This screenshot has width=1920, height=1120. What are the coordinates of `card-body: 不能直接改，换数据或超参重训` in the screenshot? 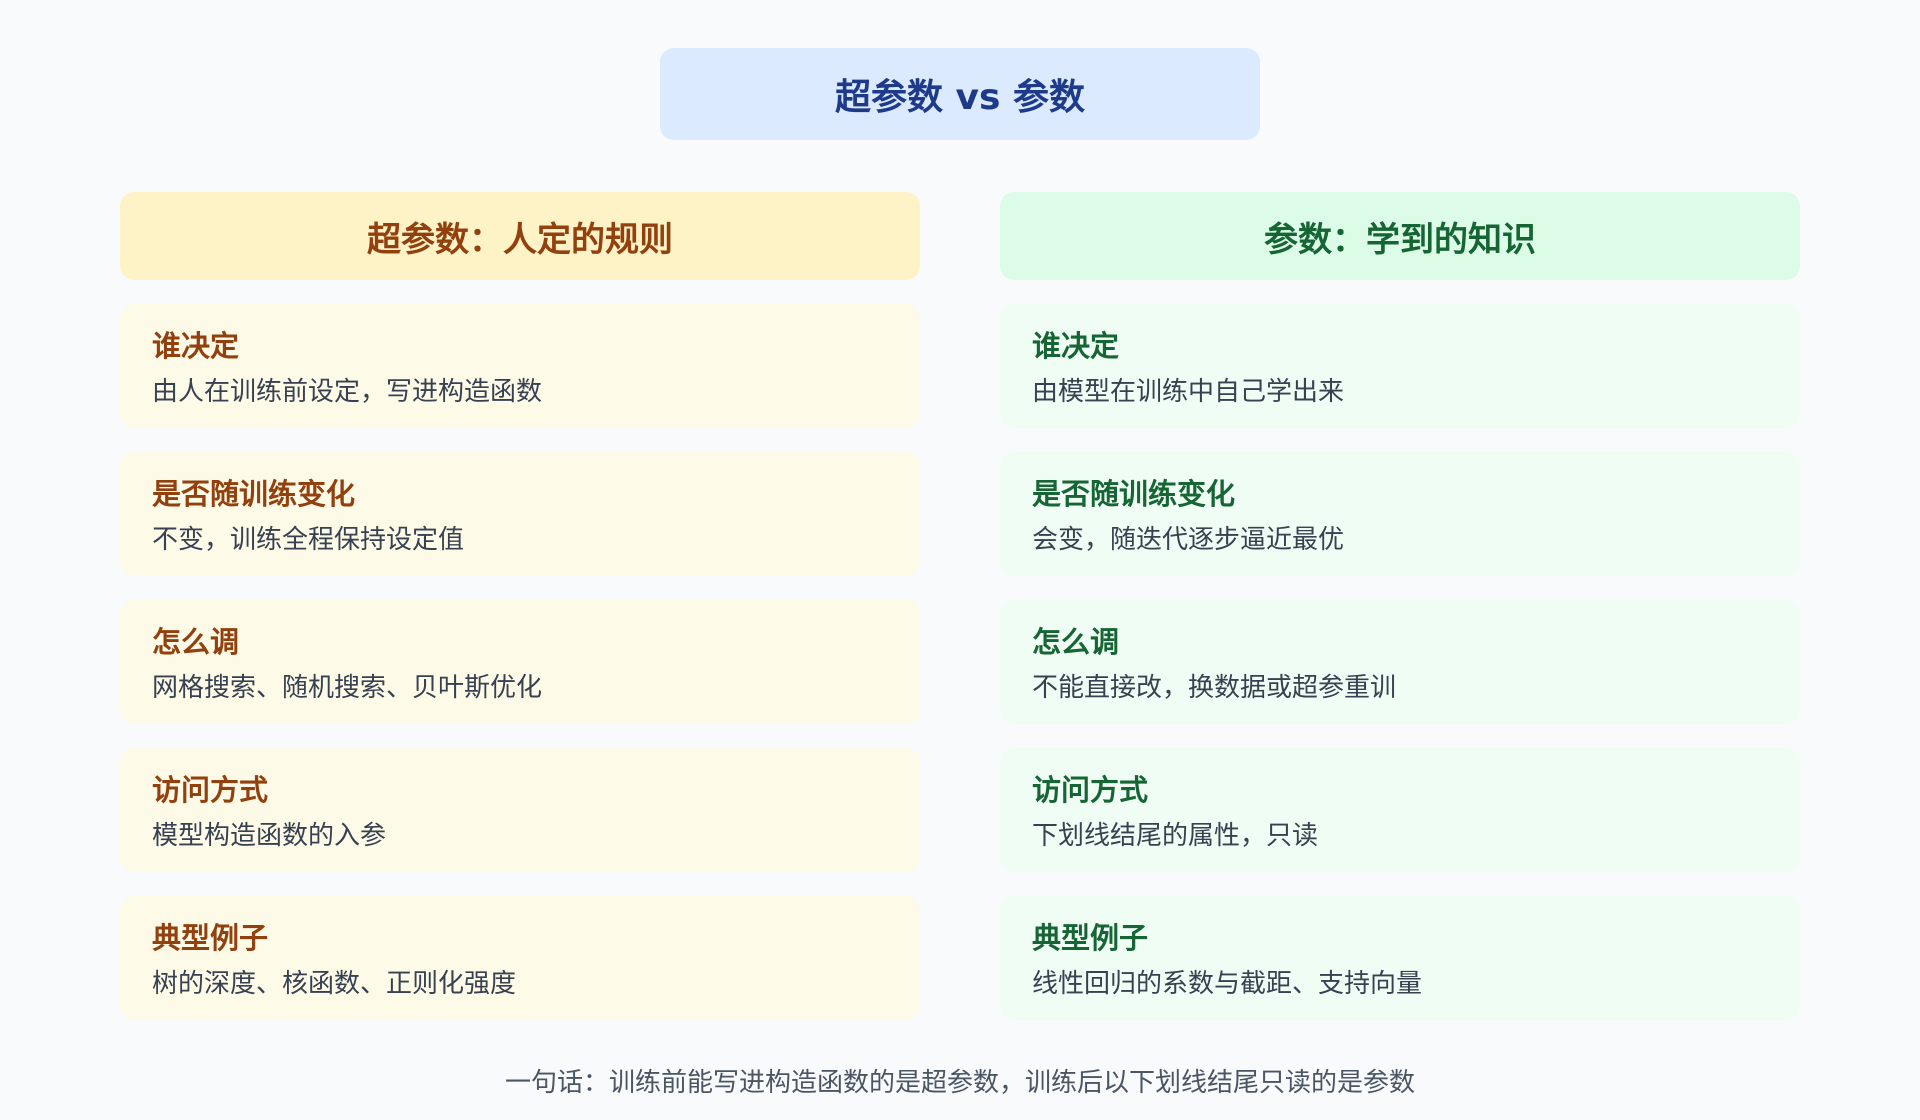 It's located at (1214, 688).